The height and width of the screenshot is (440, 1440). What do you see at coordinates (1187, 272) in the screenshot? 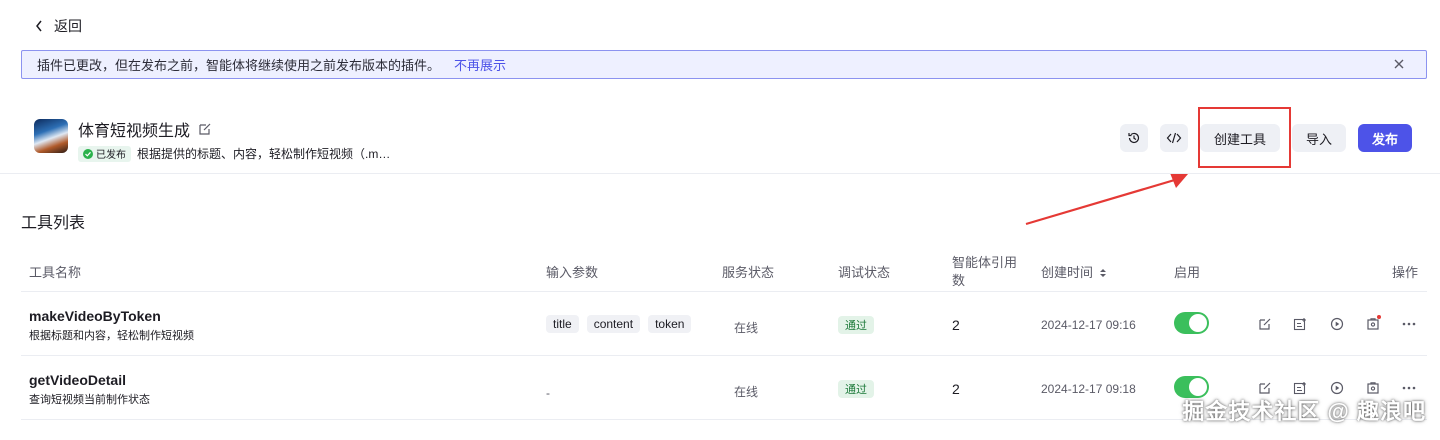
I see `col-enabled: 启用` at bounding box center [1187, 272].